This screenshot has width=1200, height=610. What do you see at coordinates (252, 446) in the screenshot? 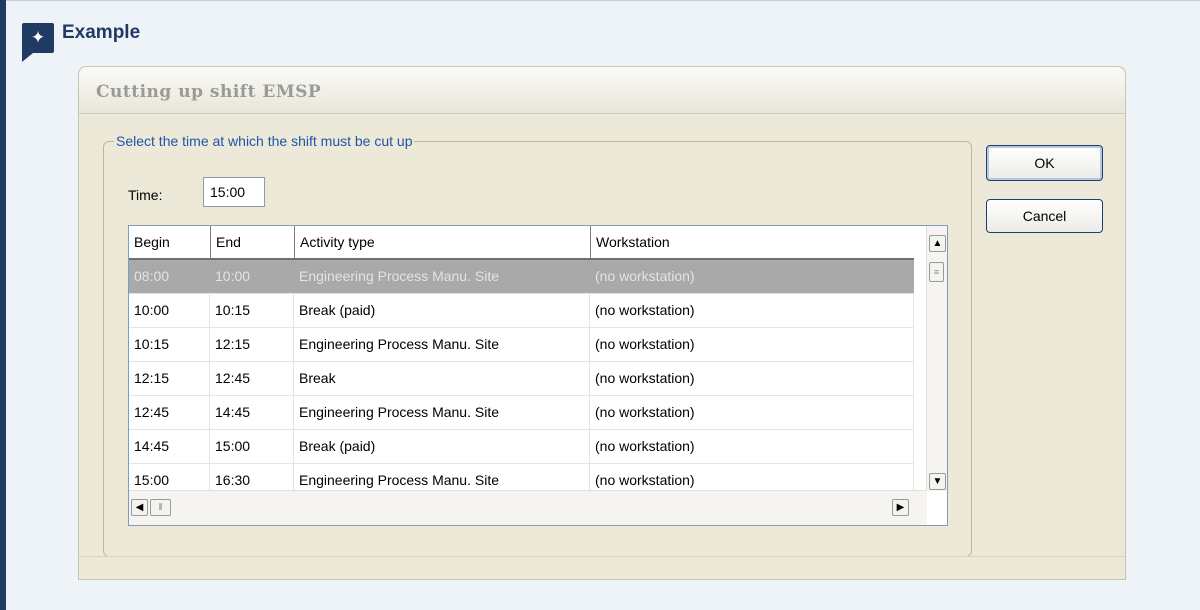
I see `cell-end: 15:00` at bounding box center [252, 446].